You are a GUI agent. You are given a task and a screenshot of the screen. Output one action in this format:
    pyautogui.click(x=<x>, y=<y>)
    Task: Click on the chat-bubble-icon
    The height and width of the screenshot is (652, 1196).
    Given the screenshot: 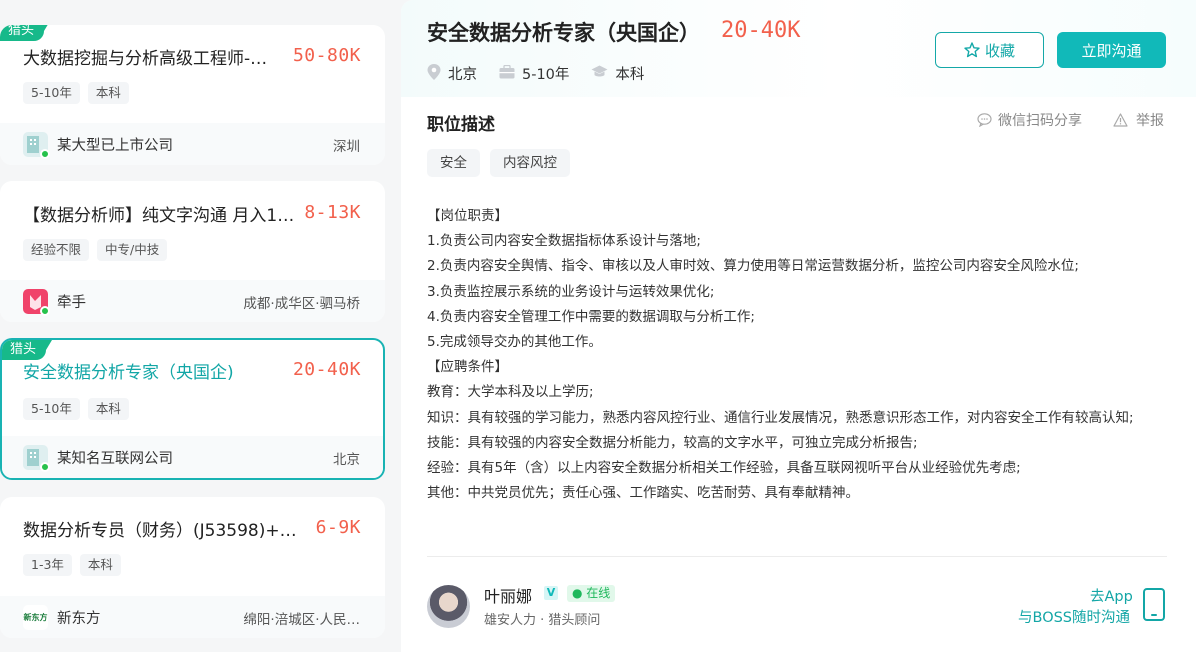 What is the action you would take?
    pyautogui.click(x=984, y=120)
    